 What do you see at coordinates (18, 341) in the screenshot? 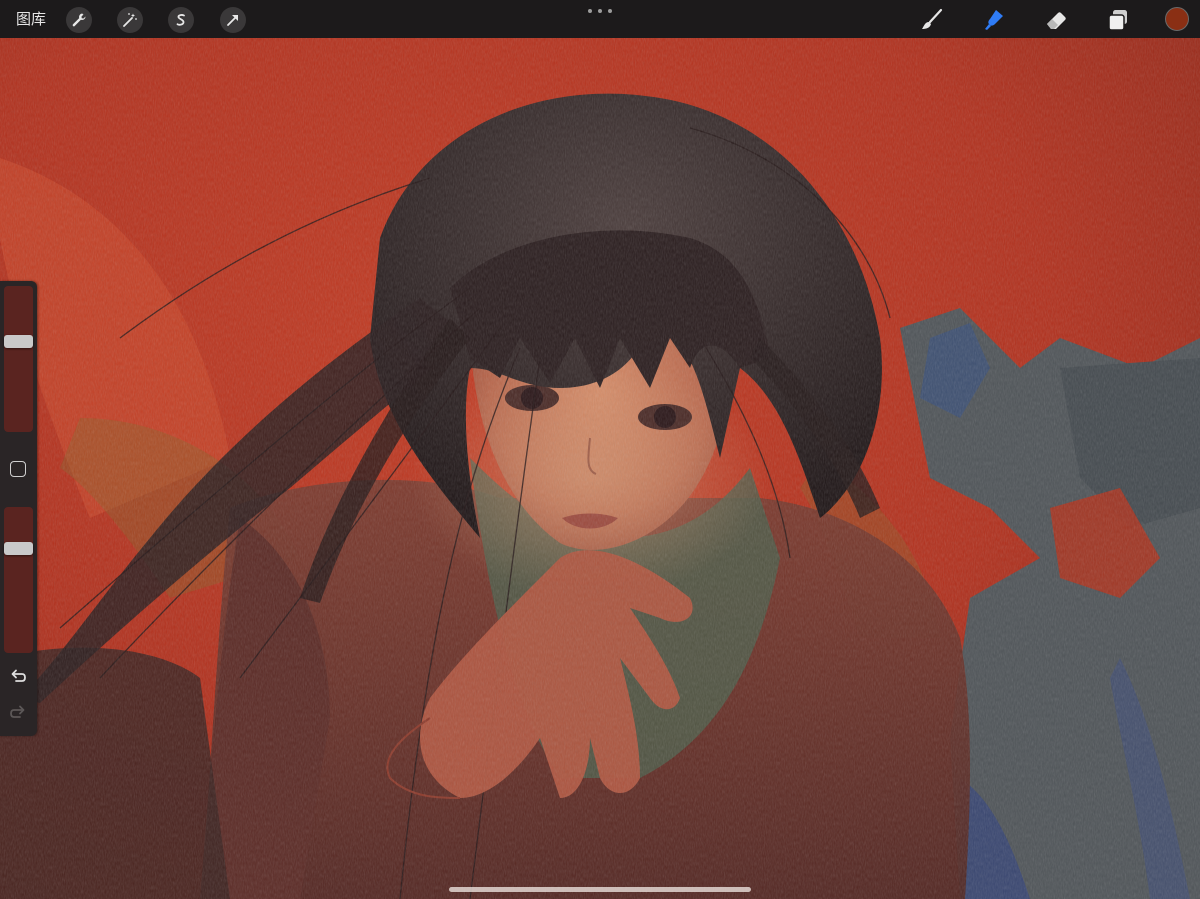
I see `brush-size-thumb` at bounding box center [18, 341].